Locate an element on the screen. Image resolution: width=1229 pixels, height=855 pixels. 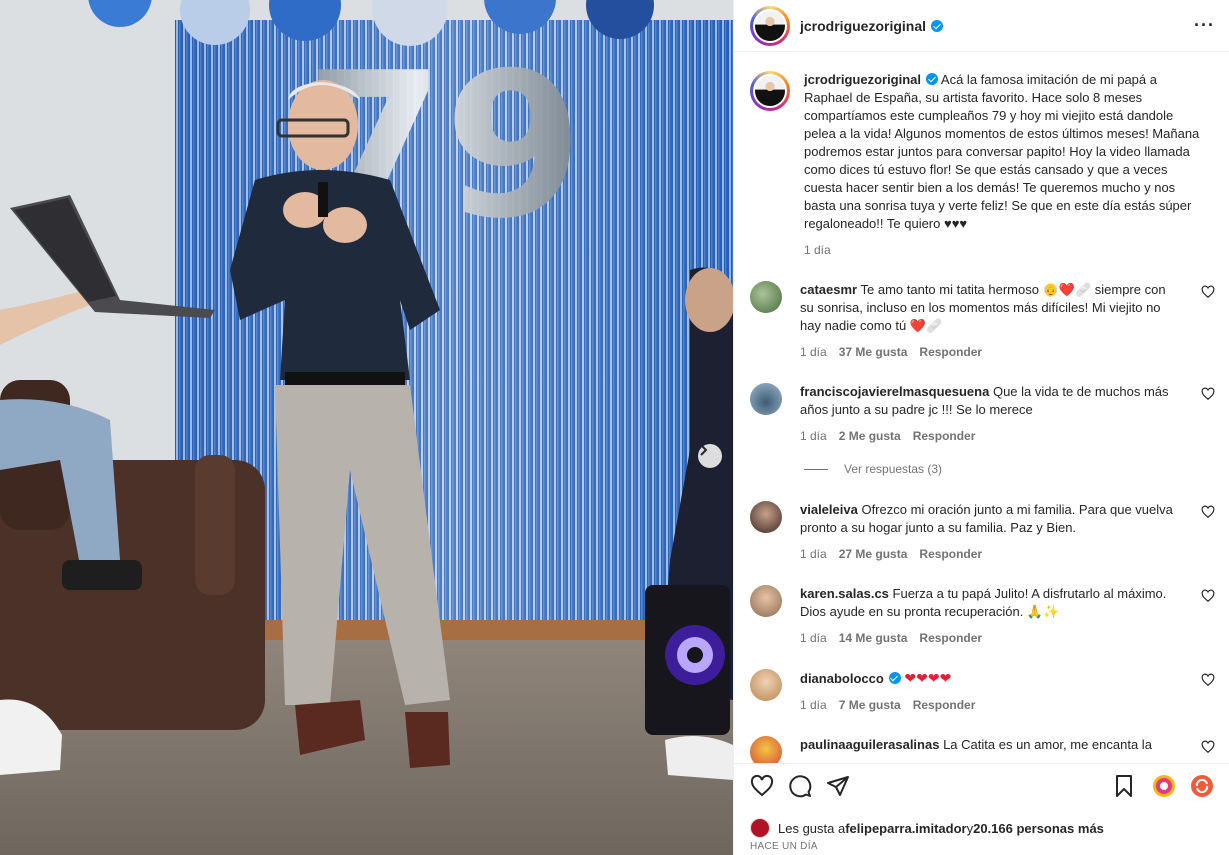
commenter-username: vialeleiva is located at coordinates (829, 509).